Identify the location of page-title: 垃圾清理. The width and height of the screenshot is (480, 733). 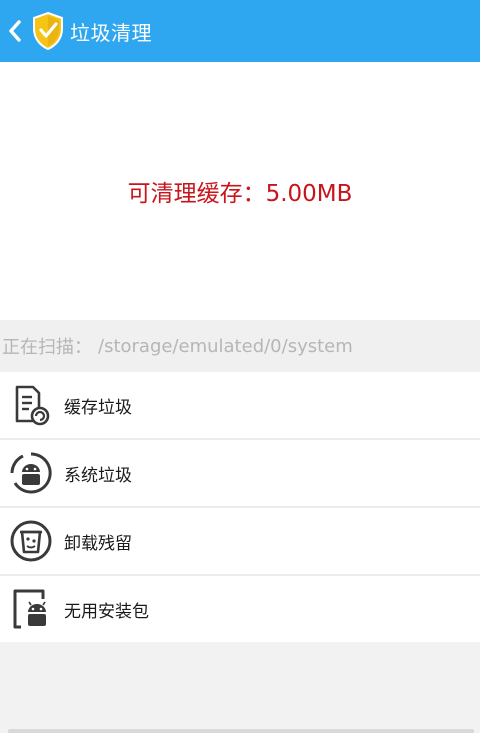
(111, 32).